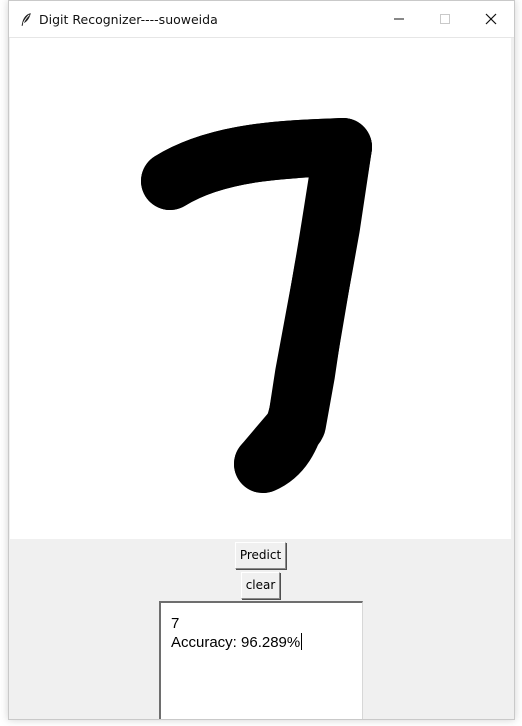 The height and width of the screenshot is (726, 522). What do you see at coordinates (261, 660) in the screenshot?
I see `result-text-area: 7 Accuracy: 96.289%` at bounding box center [261, 660].